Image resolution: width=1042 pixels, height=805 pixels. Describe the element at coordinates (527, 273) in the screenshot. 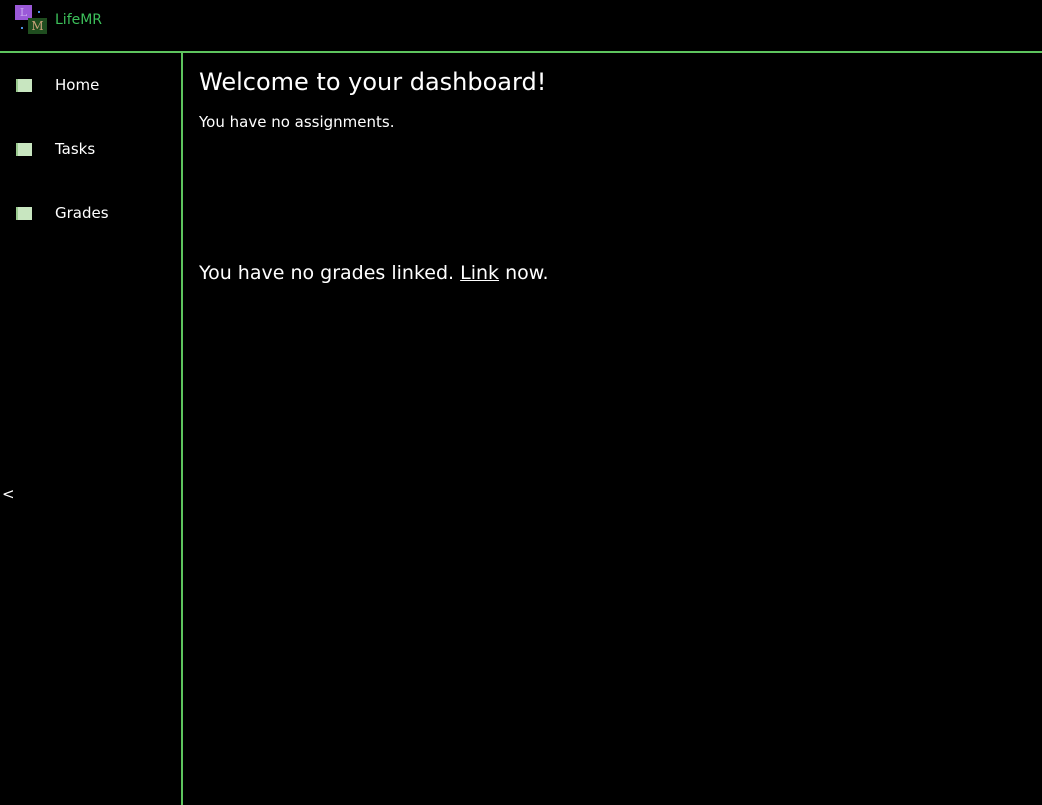

I see `grades-status-suffix: now.` at that location.